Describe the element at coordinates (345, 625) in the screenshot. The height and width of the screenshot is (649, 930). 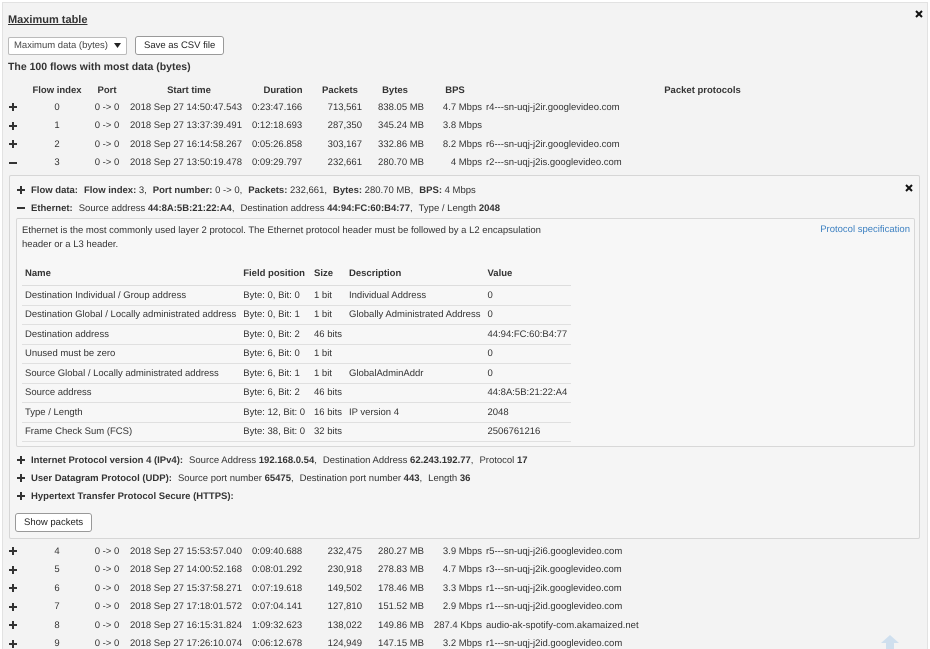
I see `table-cell: 138,022` at that location.